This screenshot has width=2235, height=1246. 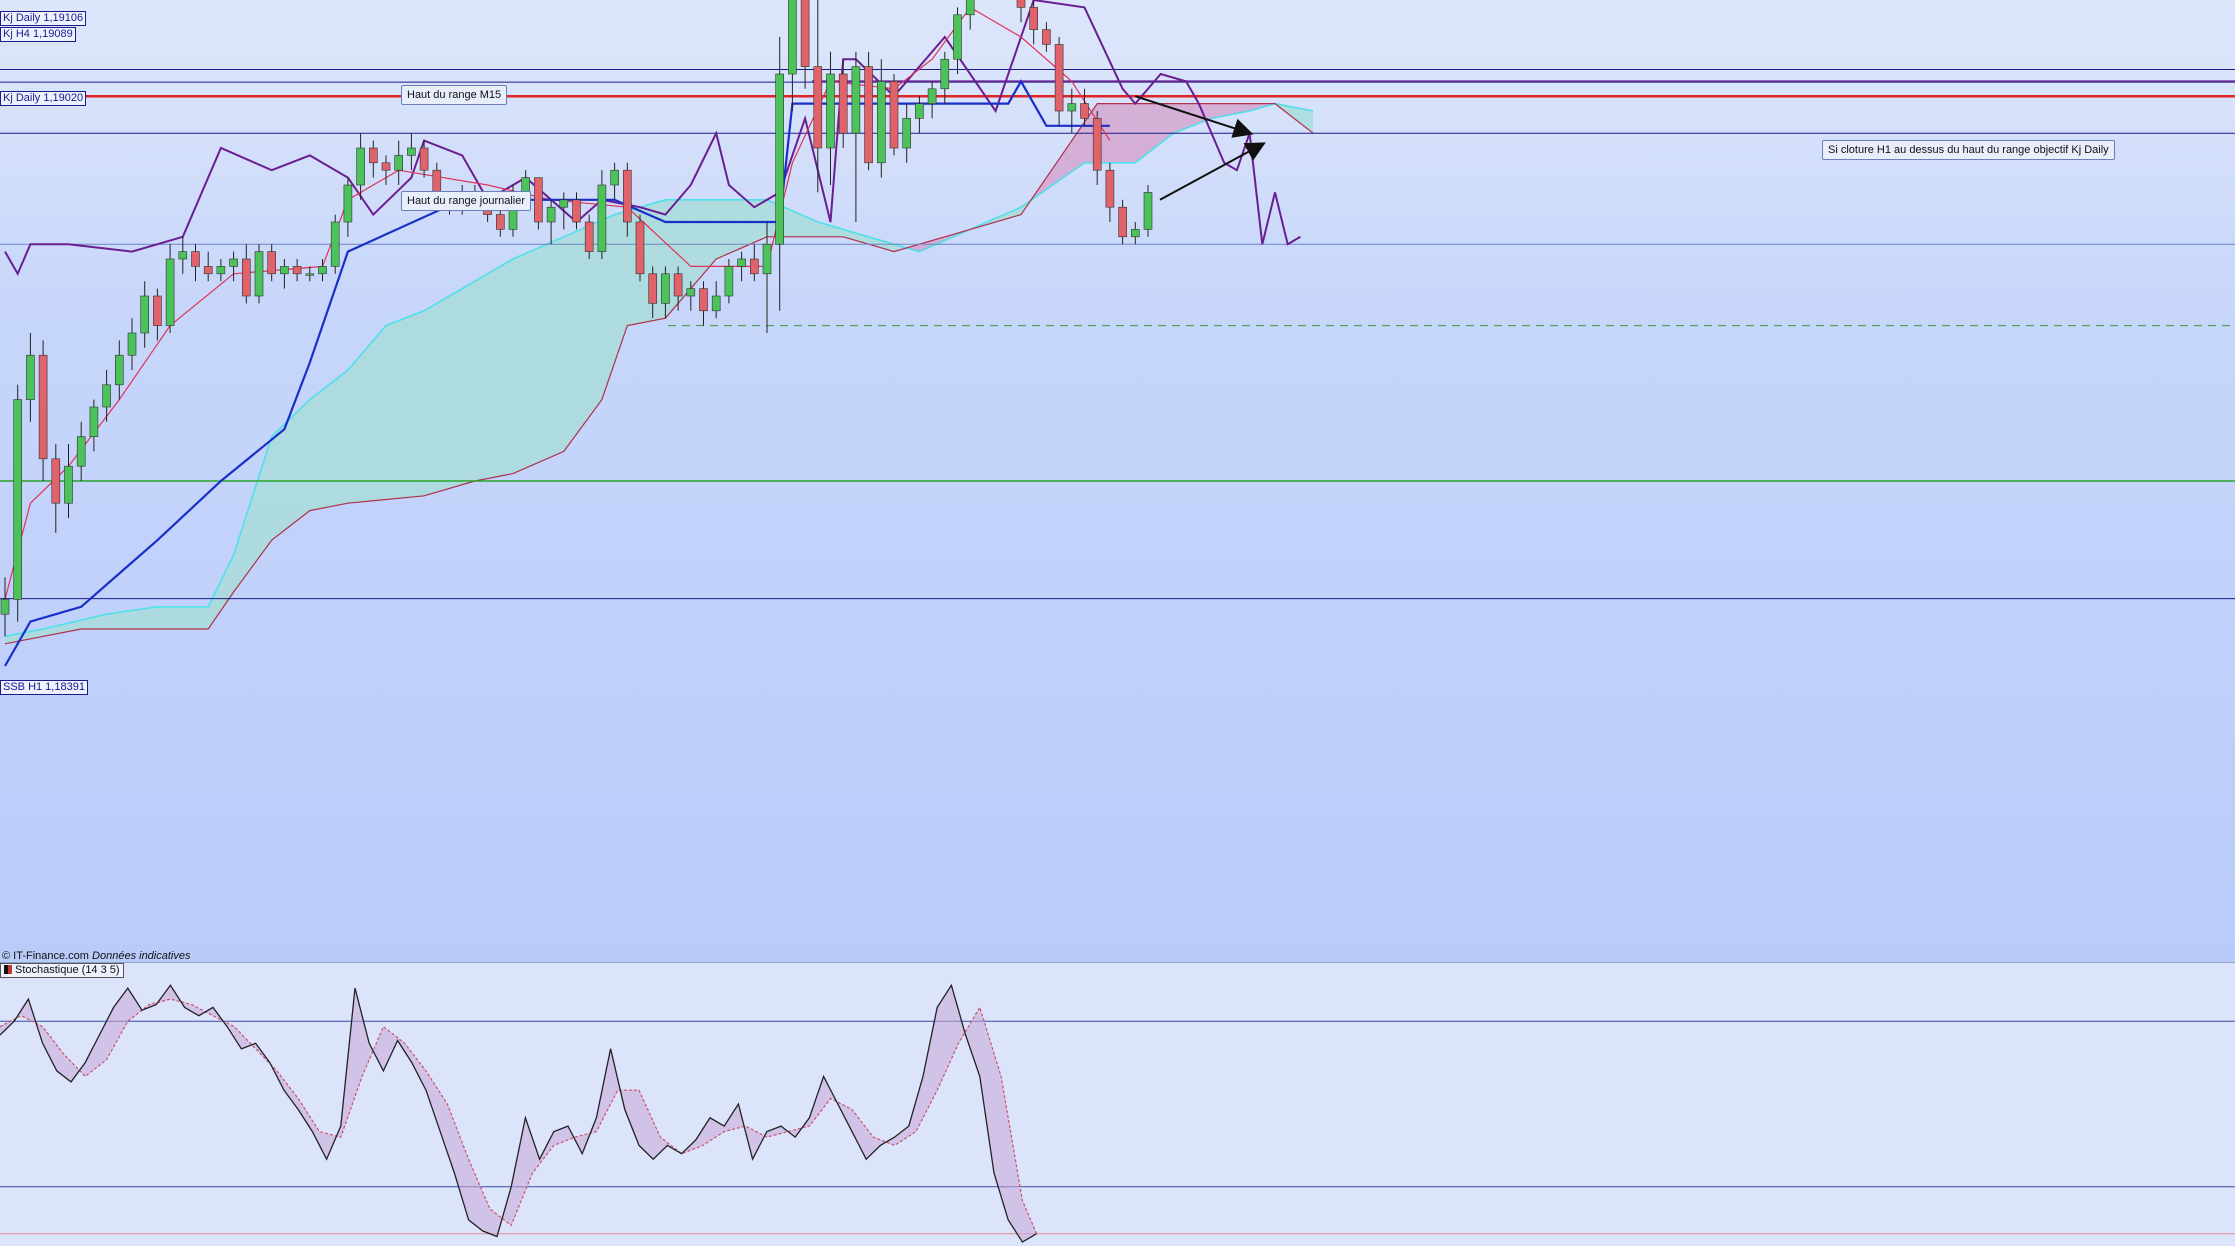 I want to click on indicator-label: Stochastique (14 3 5), so click(x=62, y=970).